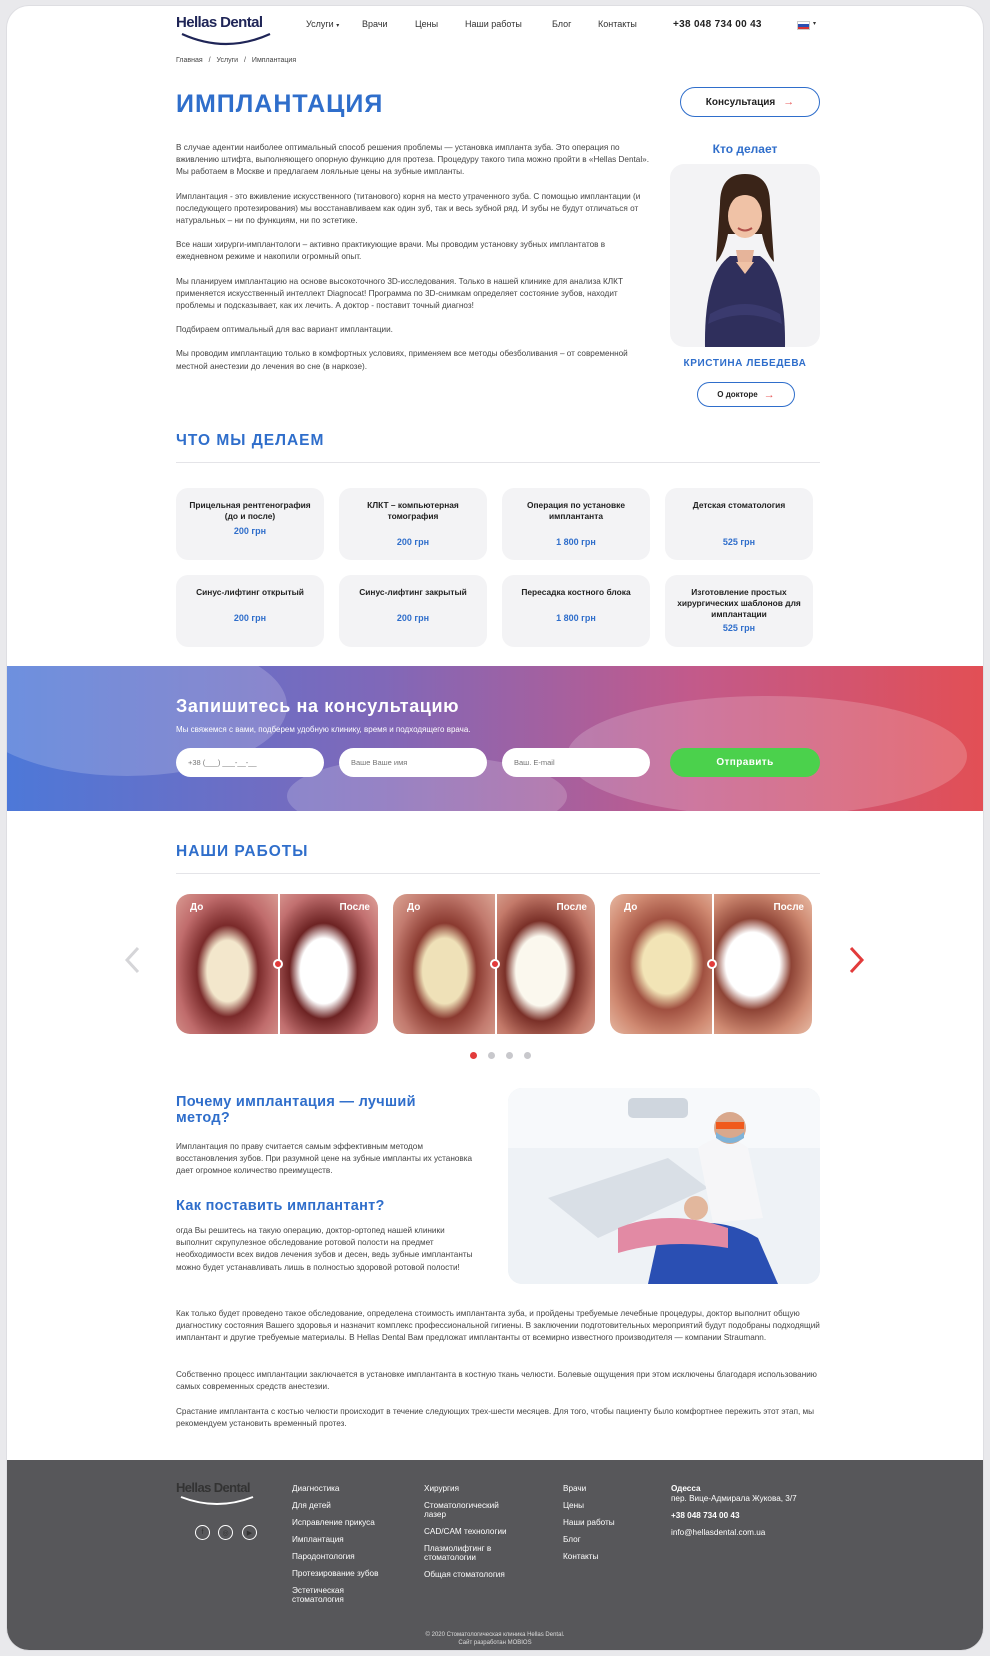 Image resolution: width=990 pixels, height=1656 pixels. Describe the element at coordinates (250, 510) in the screenshot. I see `service-name: Прицельная рентгенография (до и после)` at that location.